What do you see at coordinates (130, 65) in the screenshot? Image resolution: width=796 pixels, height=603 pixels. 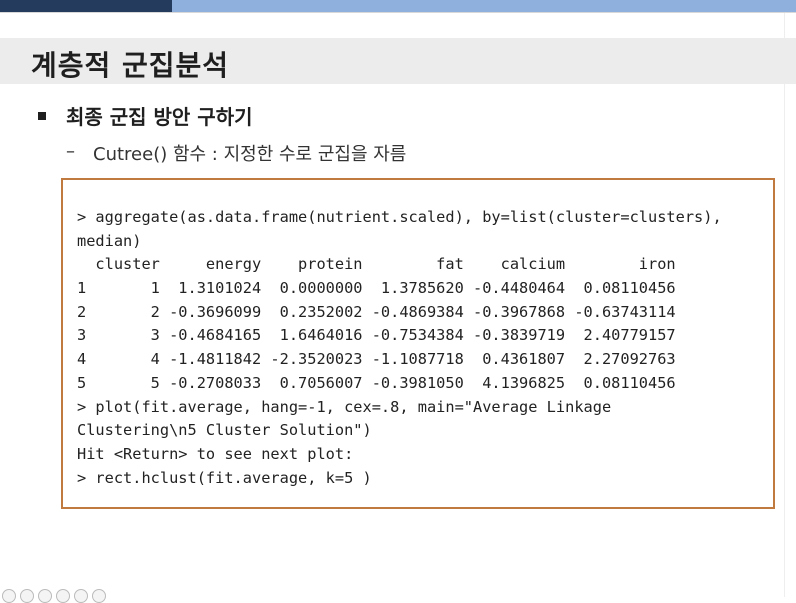 I see `slide-title: 계층적 군집분석` at bounding box center [130, 65].